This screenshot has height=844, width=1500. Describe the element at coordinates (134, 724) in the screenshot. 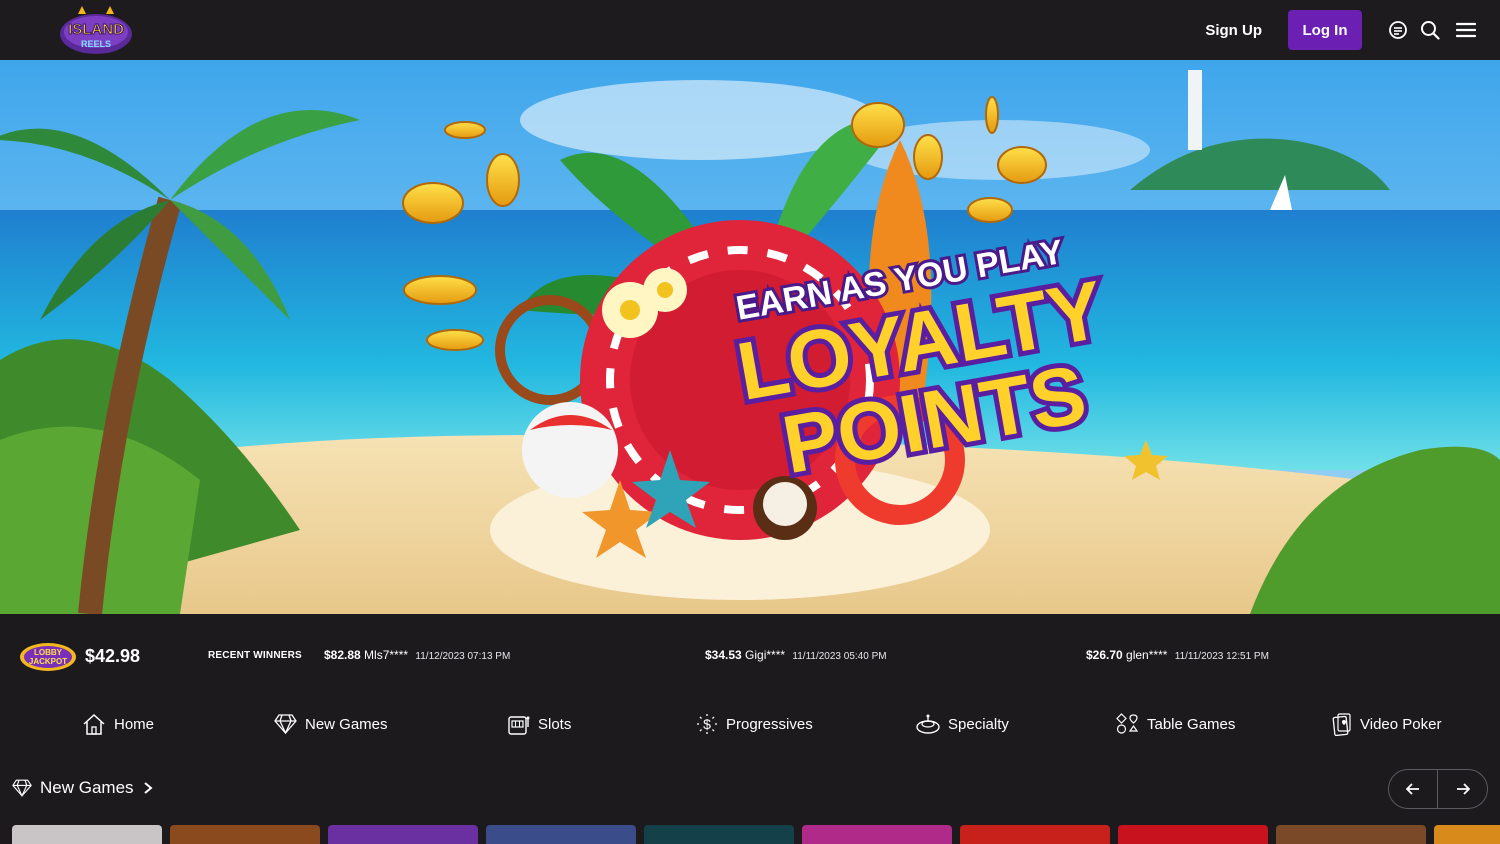

I see `category-label: Home` at that location.